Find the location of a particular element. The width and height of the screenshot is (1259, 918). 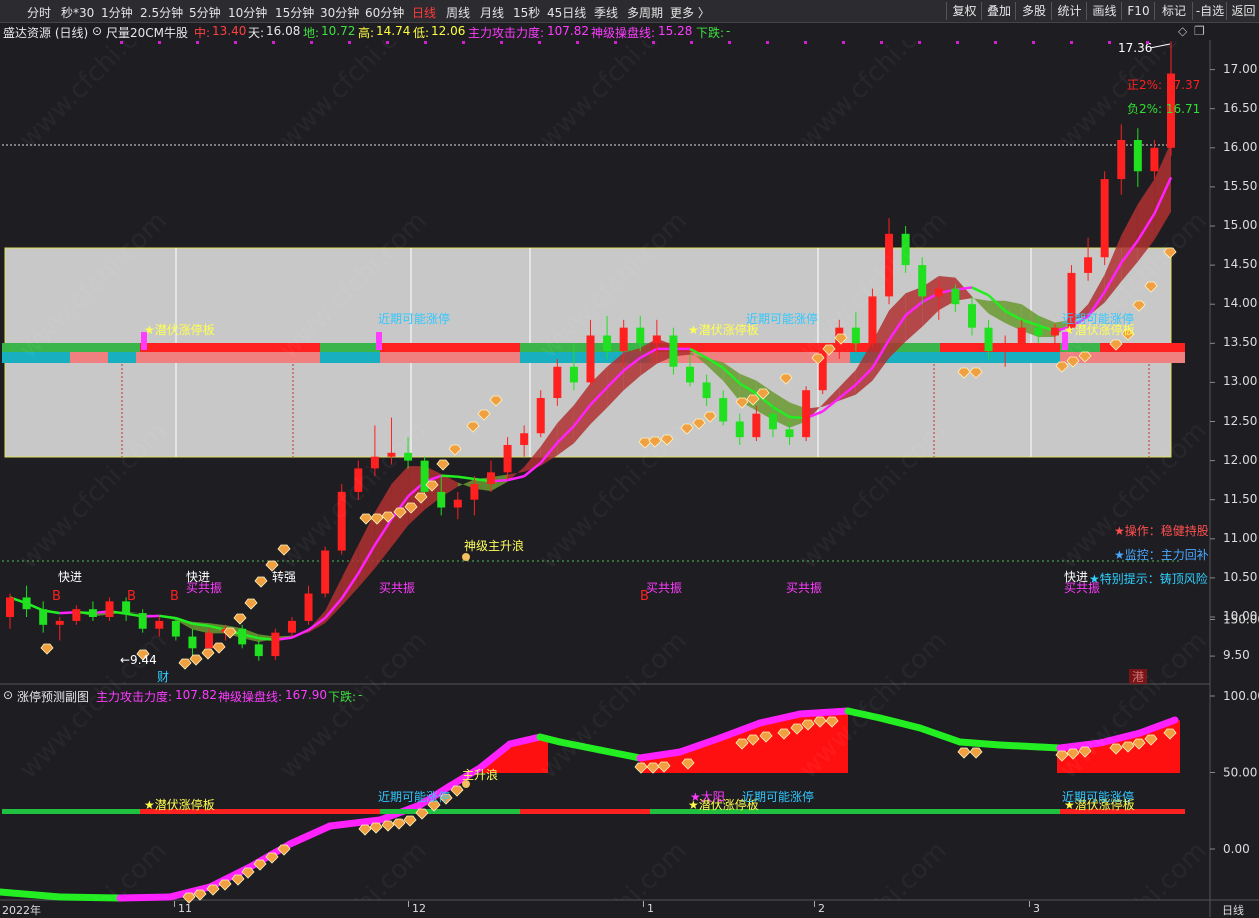

sub-tick-3: 0.00 is located at coordinates (1236, 849).